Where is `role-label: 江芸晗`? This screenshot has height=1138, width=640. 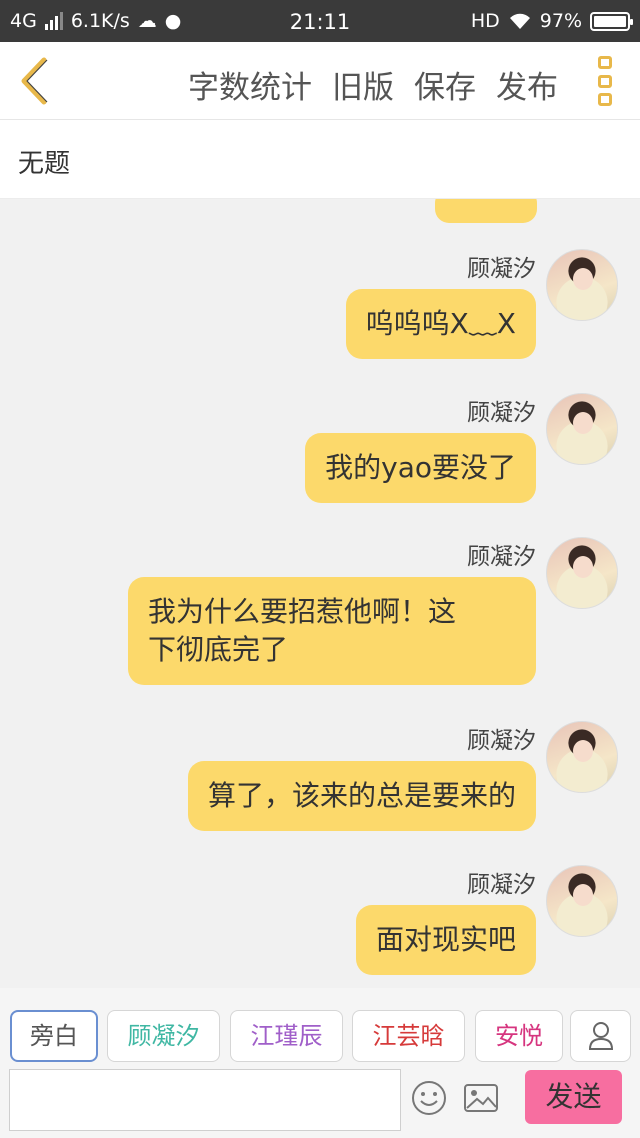
role-label: 江芸晗 is located at coordinates (408, 1036).